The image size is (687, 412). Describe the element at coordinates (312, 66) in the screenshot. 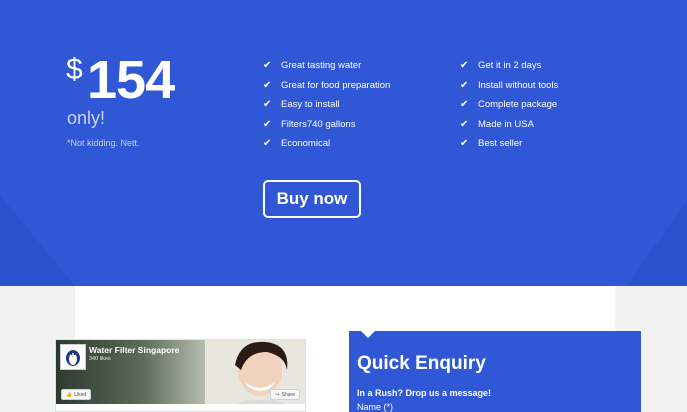

I see `feature-item: ✔ Great tasting water` at that location.